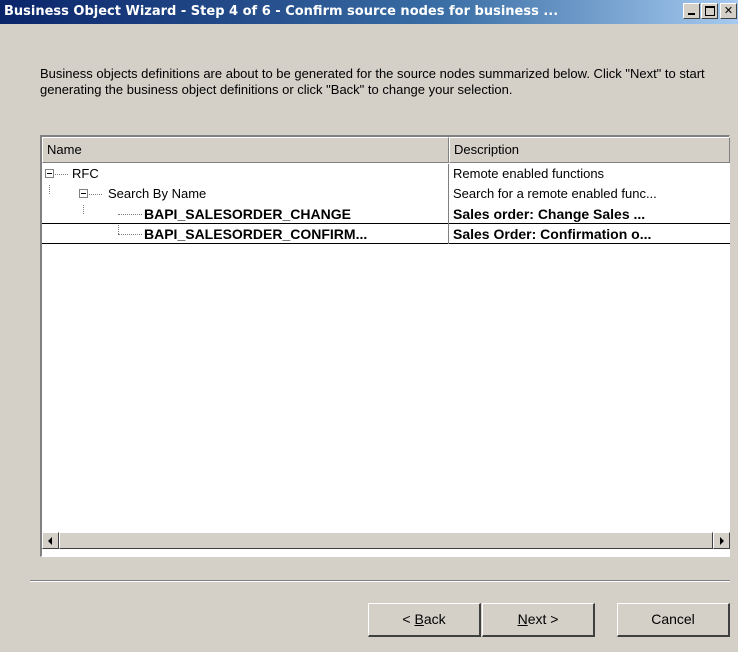 This screenshot has height=652, width=738. Describe the element at coordinates (157, 193) in the screenshot. I see `row-label: Search By Name` at that location.